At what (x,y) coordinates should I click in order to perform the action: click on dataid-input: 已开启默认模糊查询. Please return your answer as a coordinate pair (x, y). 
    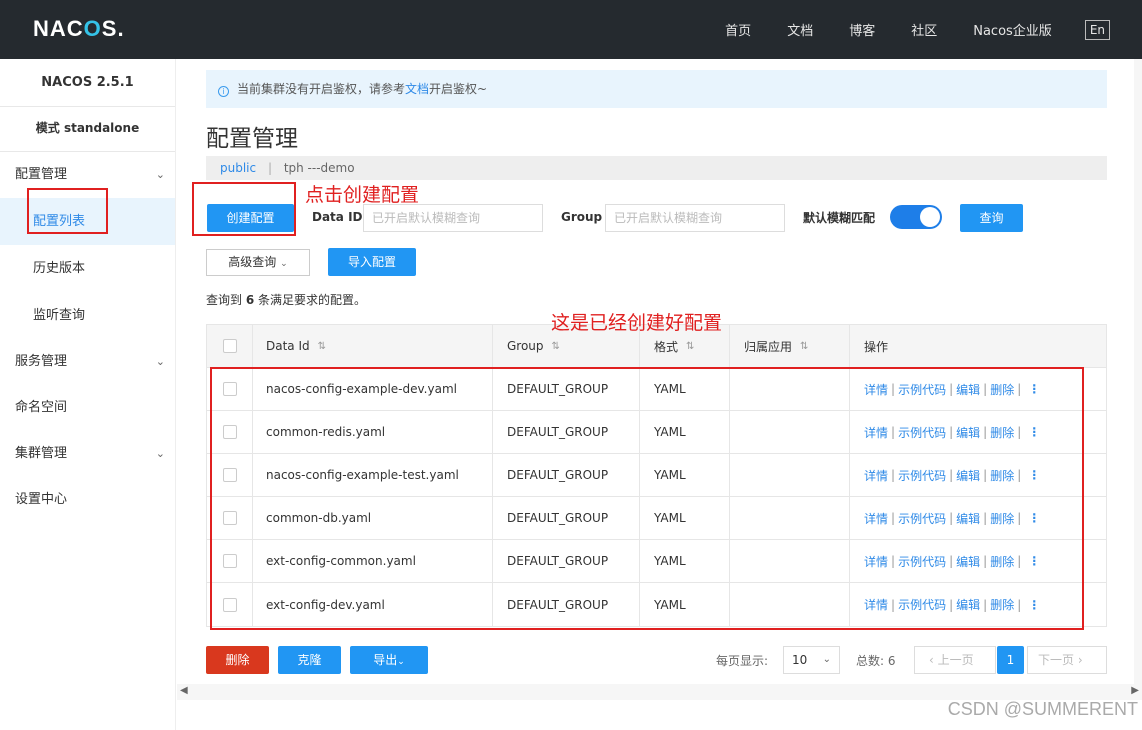
    Looking at the image, I should click on (453, 218).